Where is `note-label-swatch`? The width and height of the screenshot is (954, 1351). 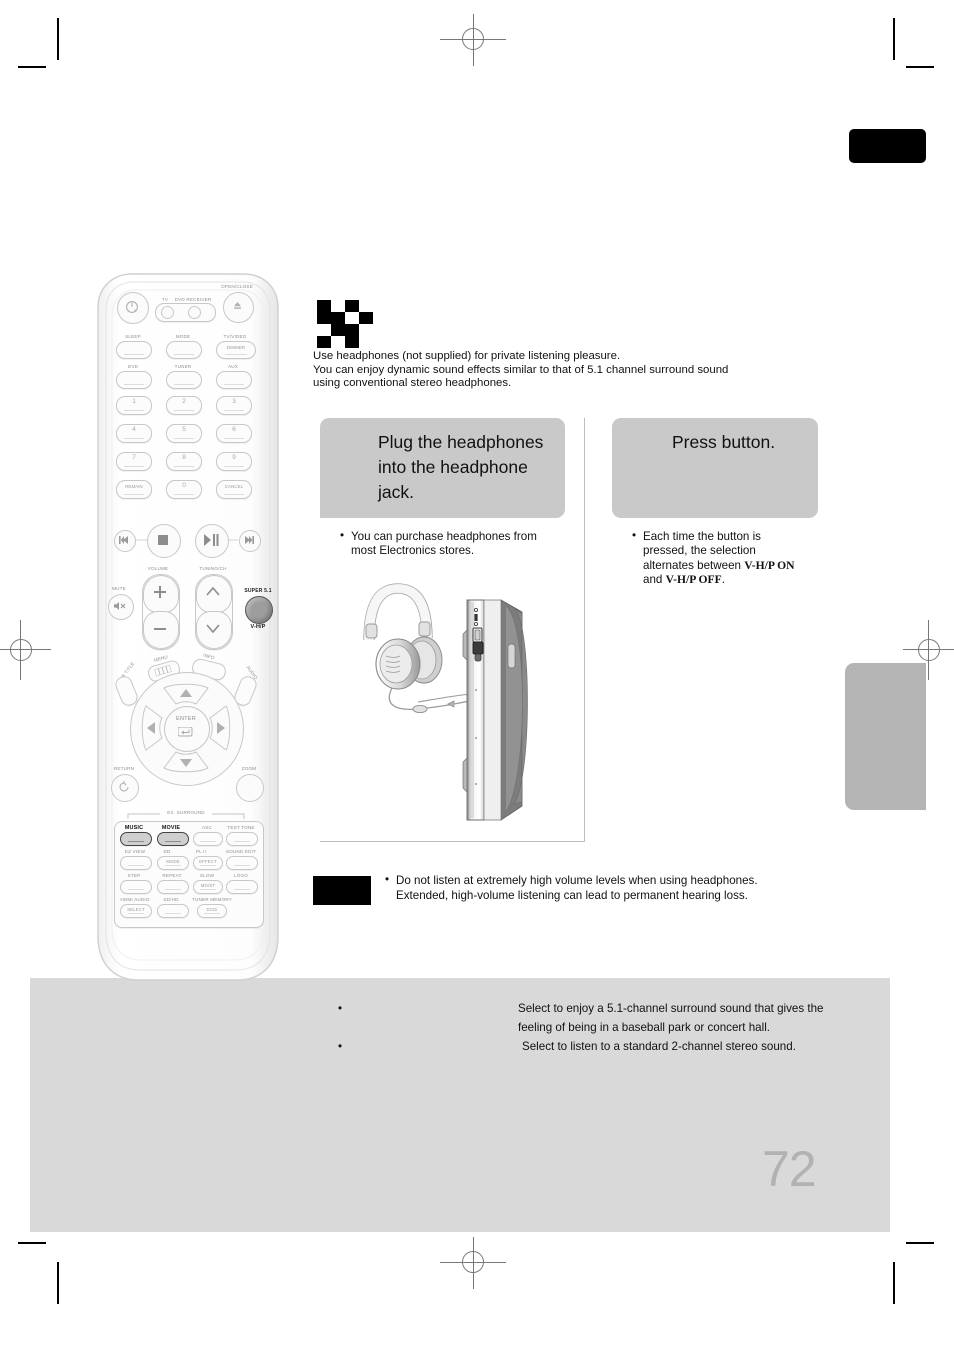 note-label-swatch is located at coordinates (342, 890).